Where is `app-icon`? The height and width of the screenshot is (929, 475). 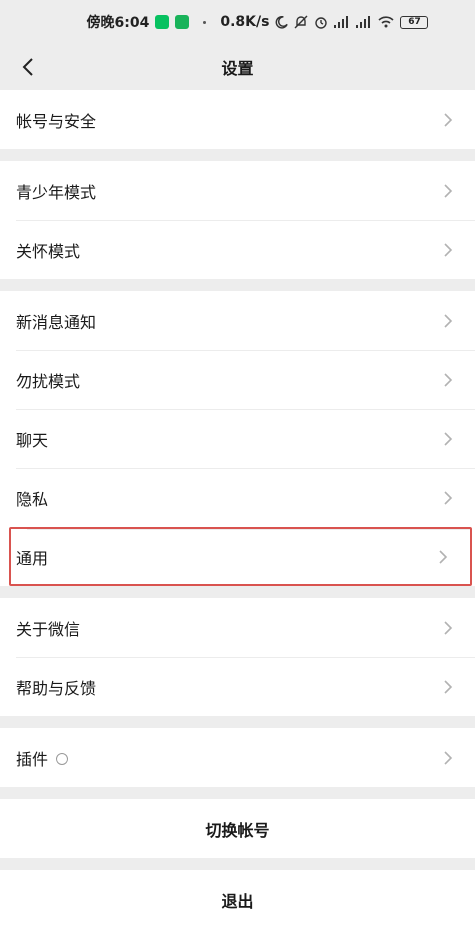 app-icon is located at coordinates (182, 22).